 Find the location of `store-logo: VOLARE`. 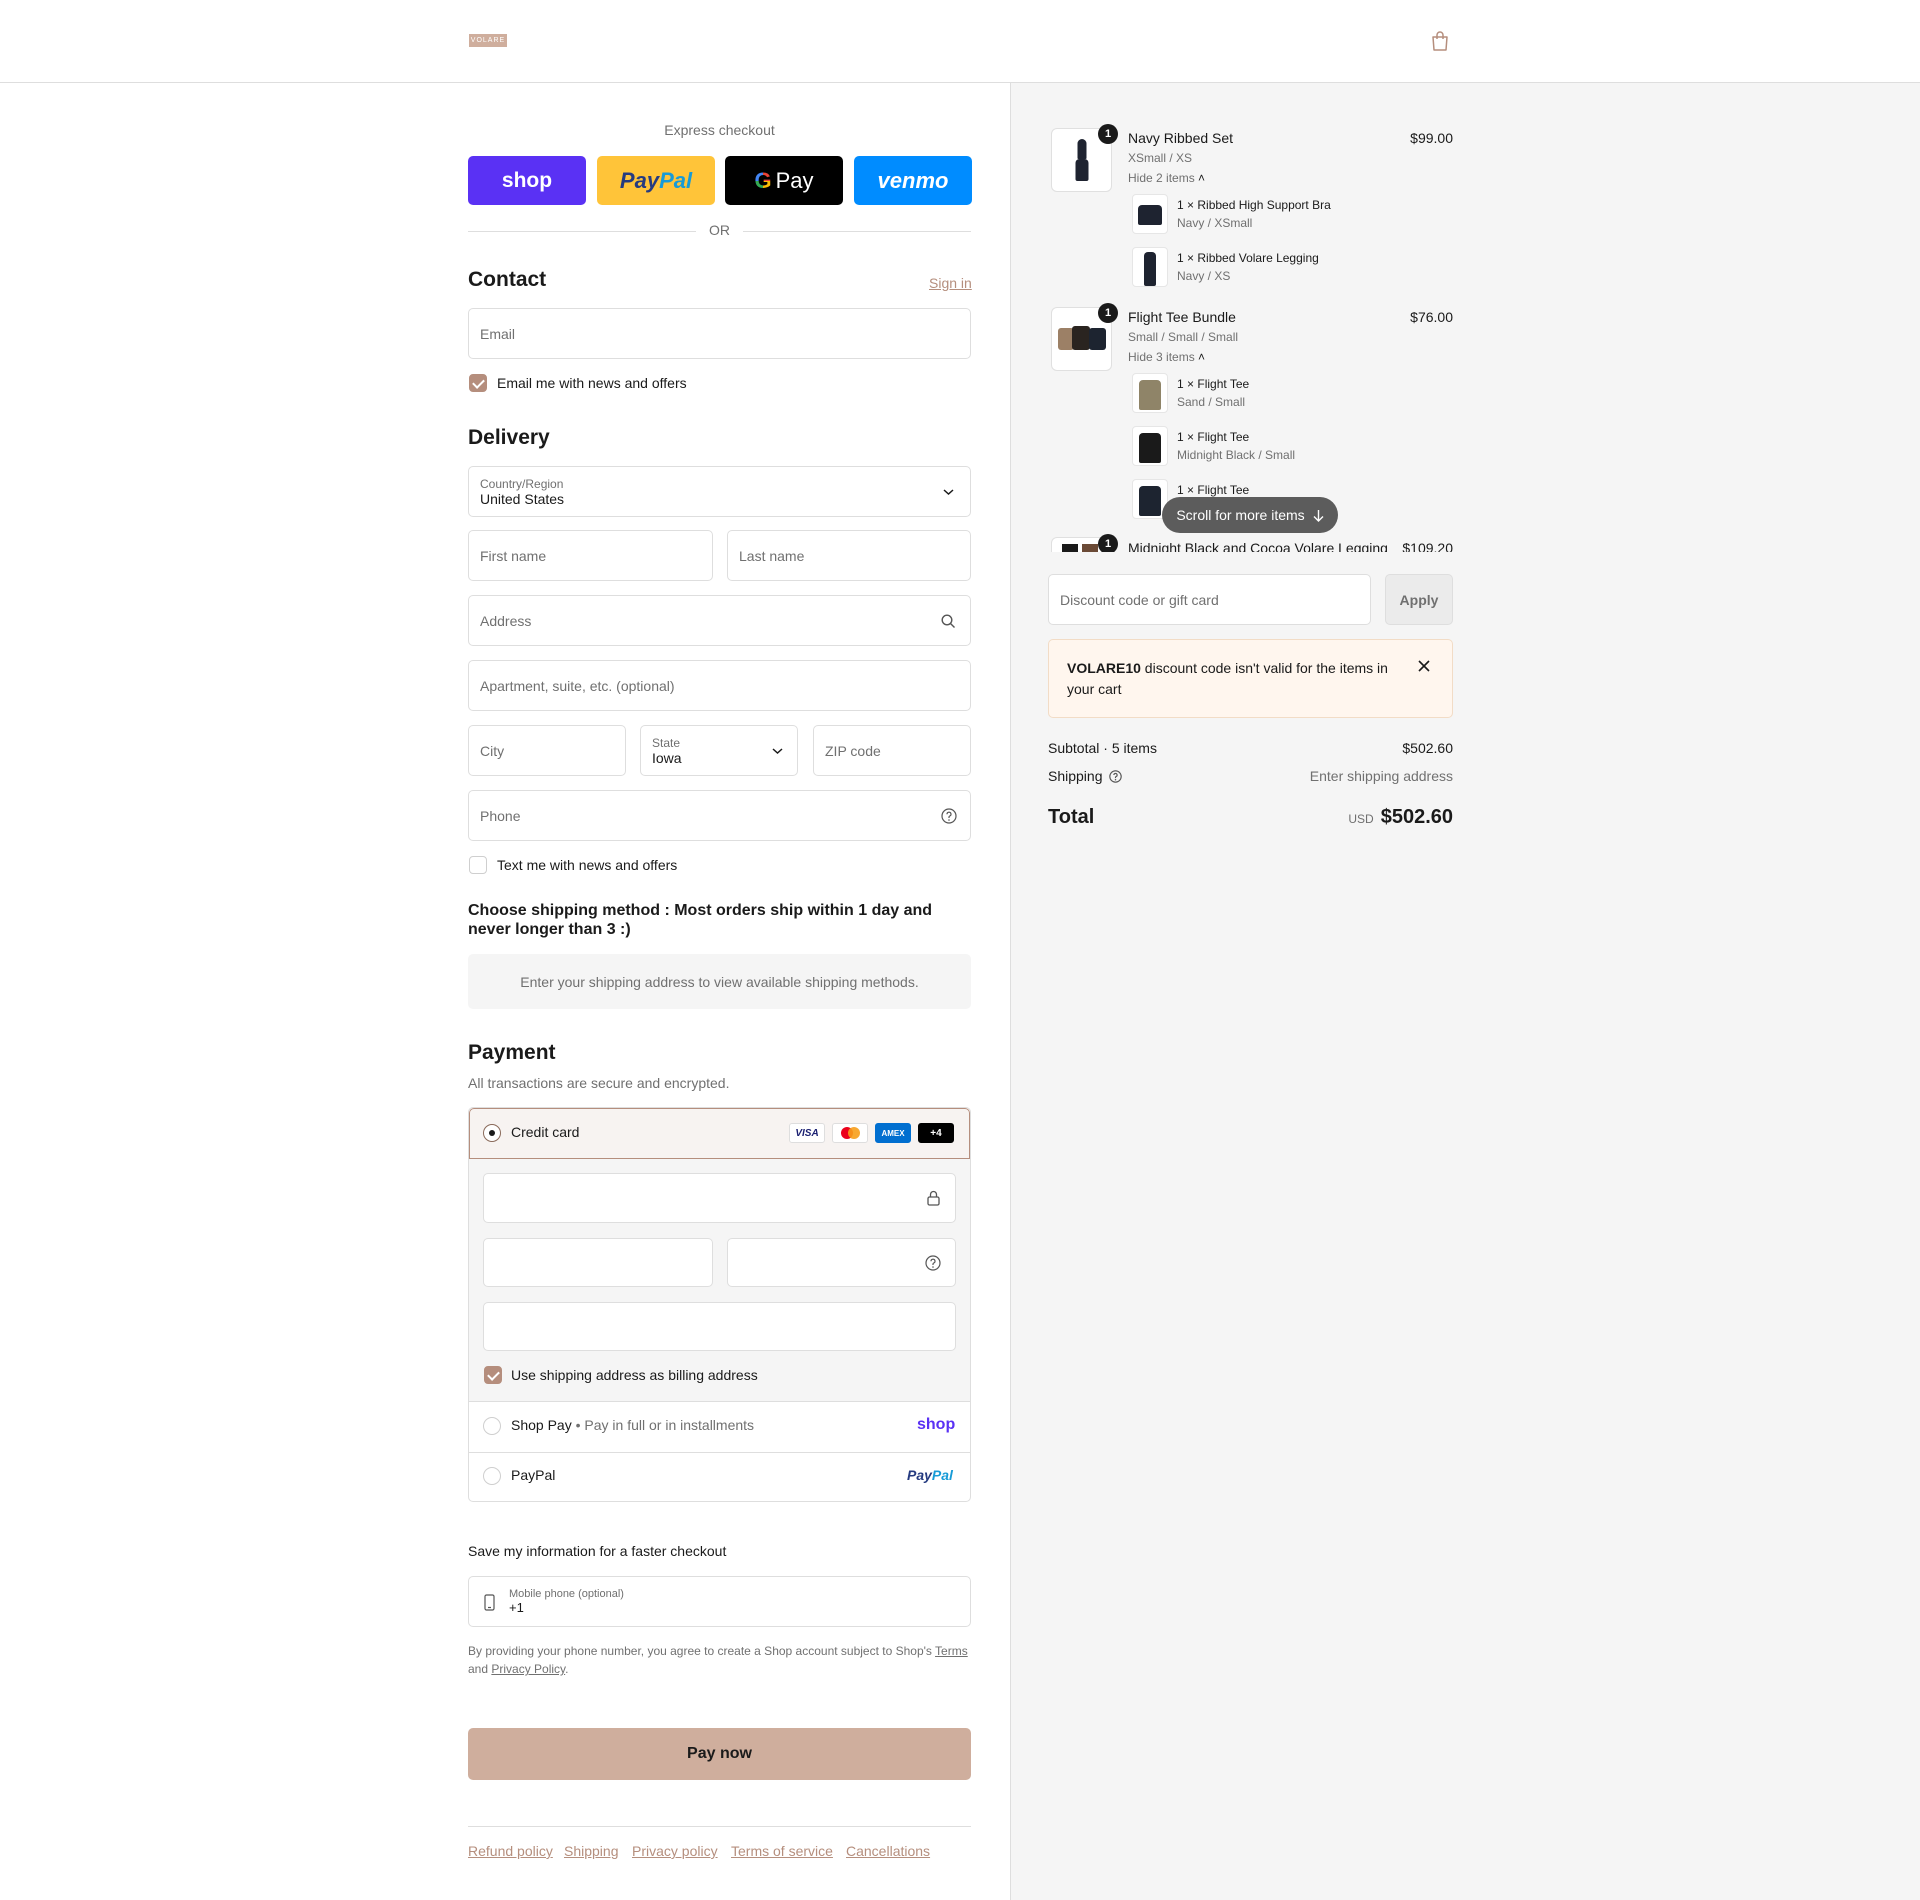

store-logo: VOLARE is located at coordinates (488, 40).